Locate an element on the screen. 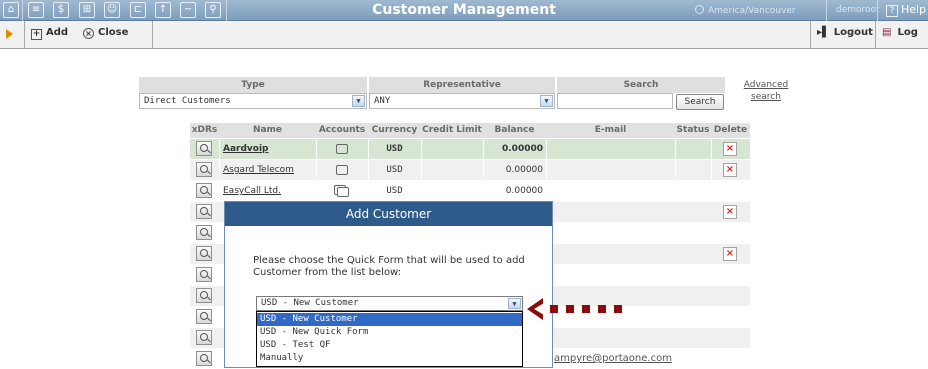  column-header-delete: Delete is located at coordinates (730, 130).